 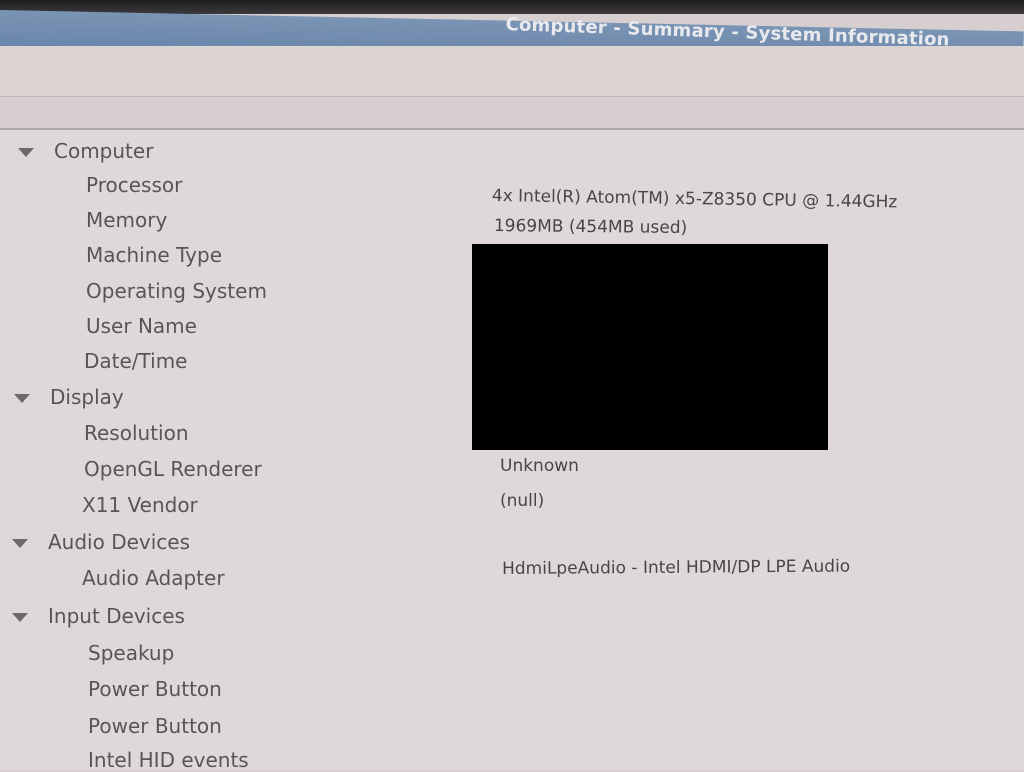 What do you see at coordinates (153, 578) in the screenshot?
I see `tree-item-audio-adapter: Audio Adapter` at bounding box center [153, 578].